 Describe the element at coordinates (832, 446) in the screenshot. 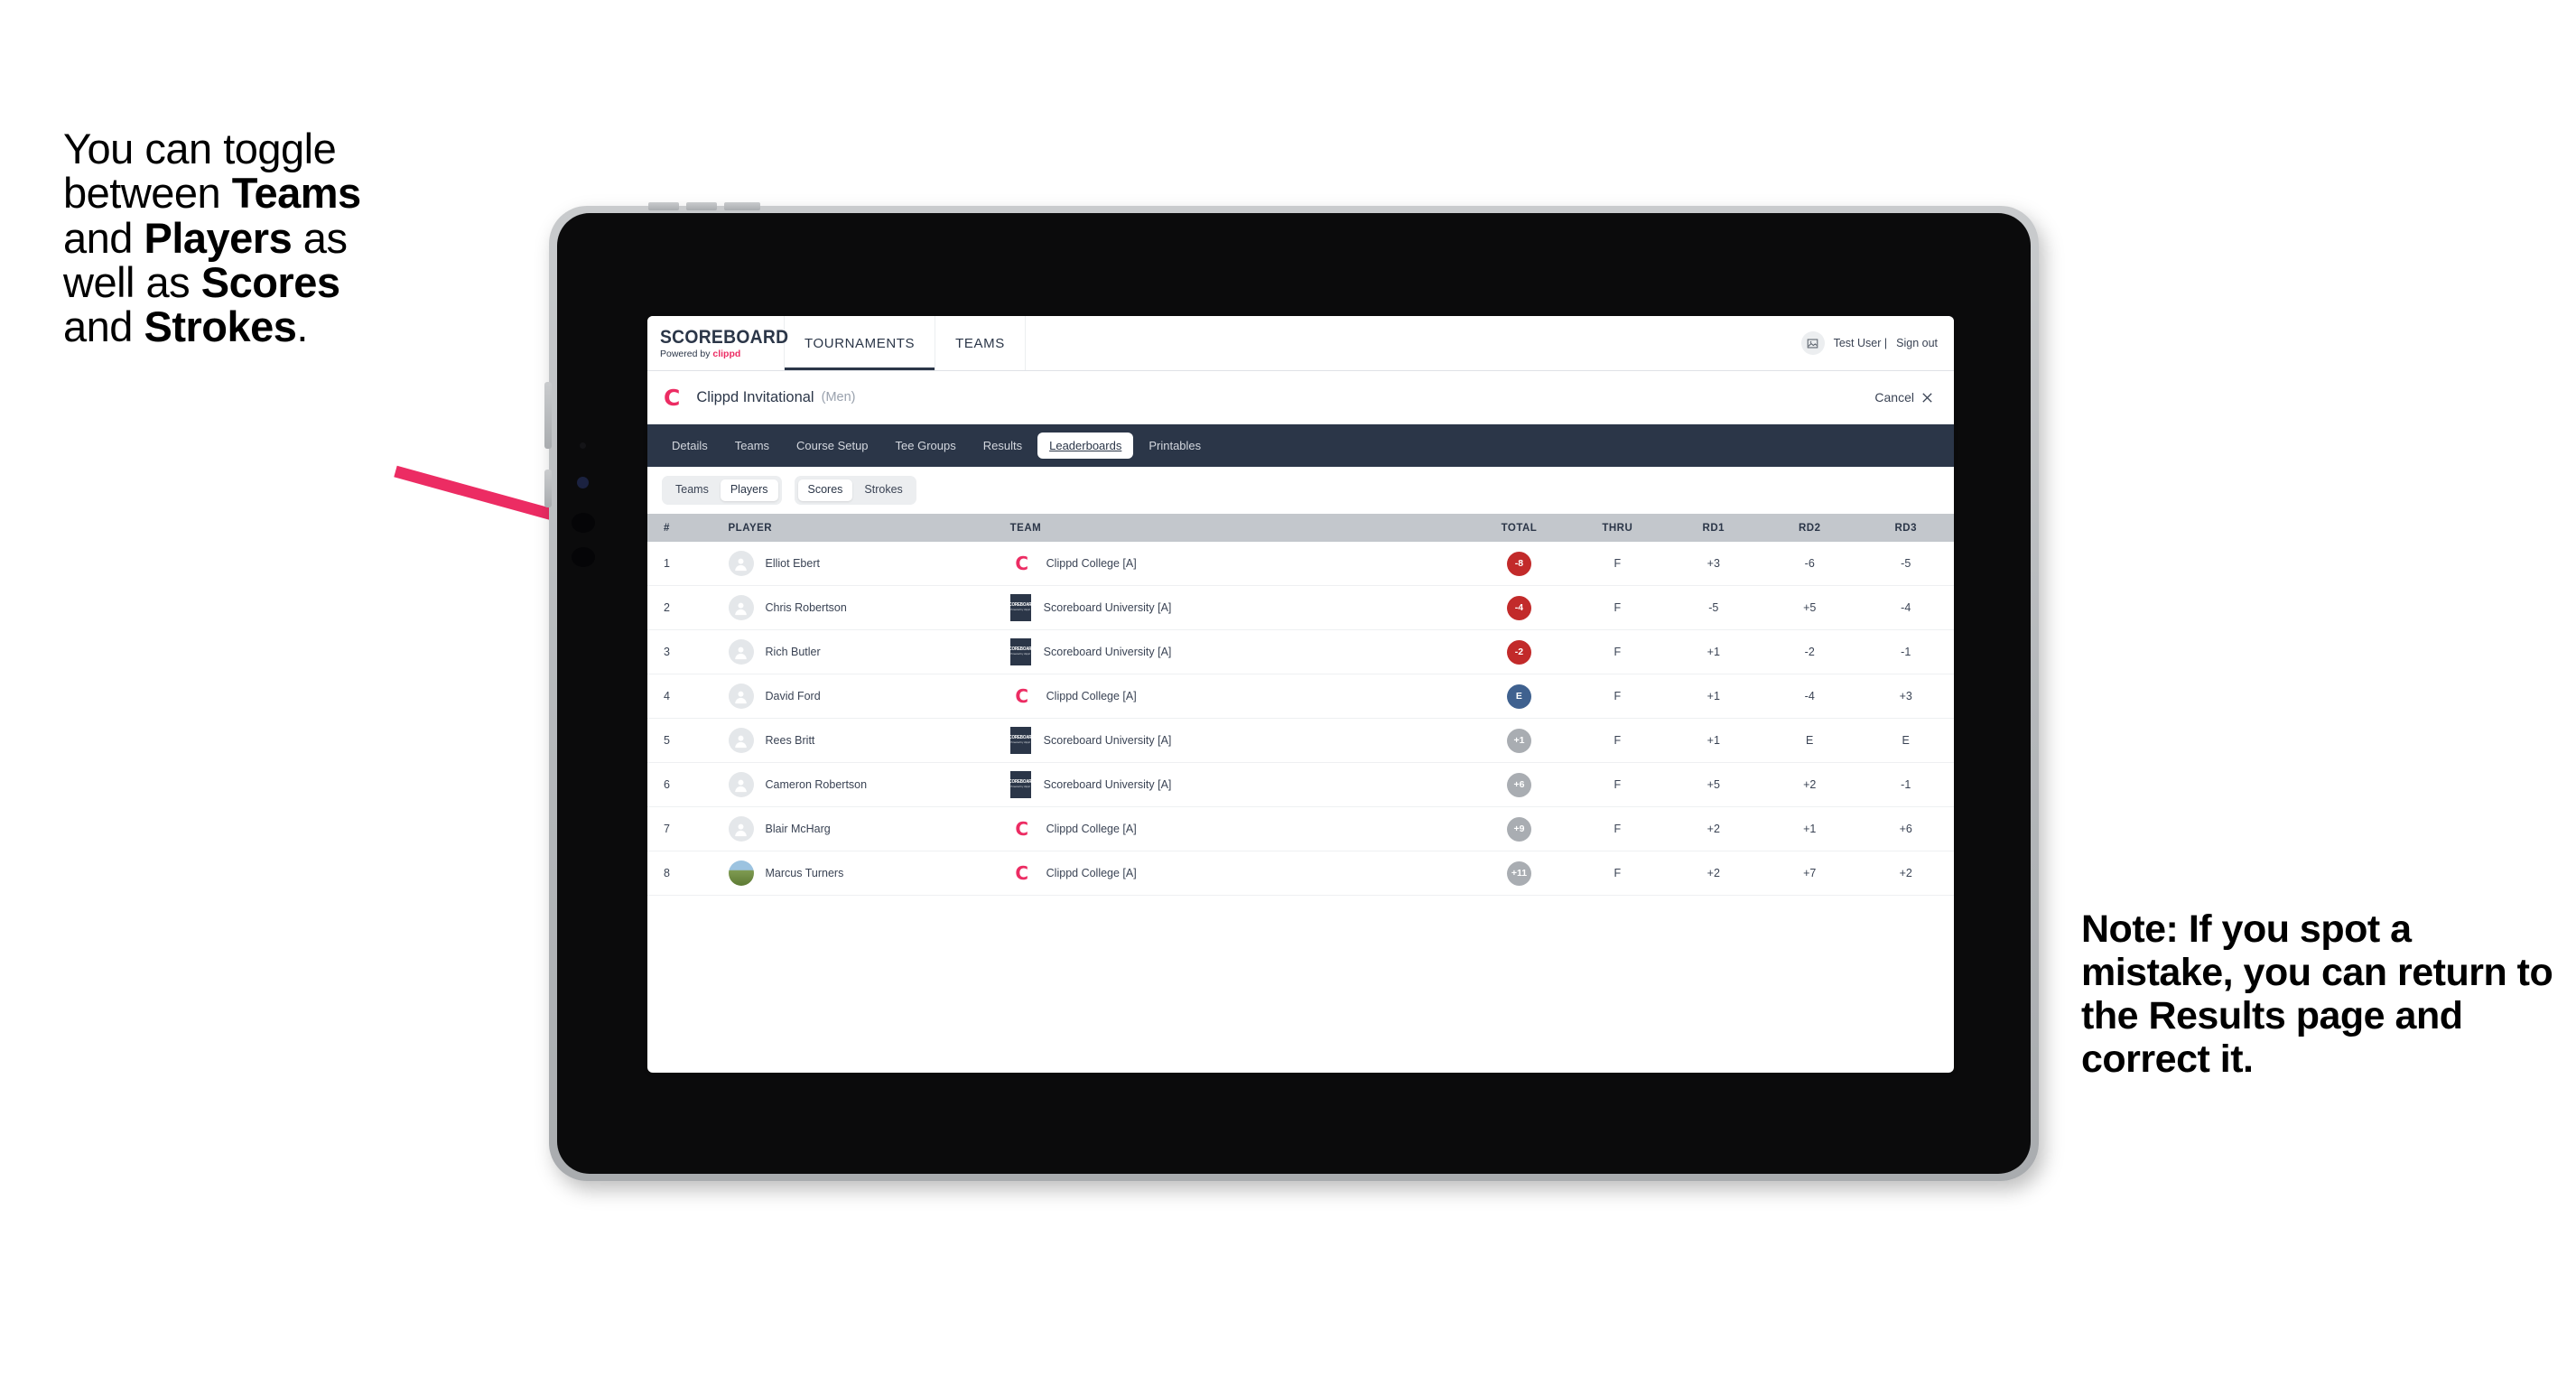

I see `subnav-item-course-setup: Course Setup` at that location.